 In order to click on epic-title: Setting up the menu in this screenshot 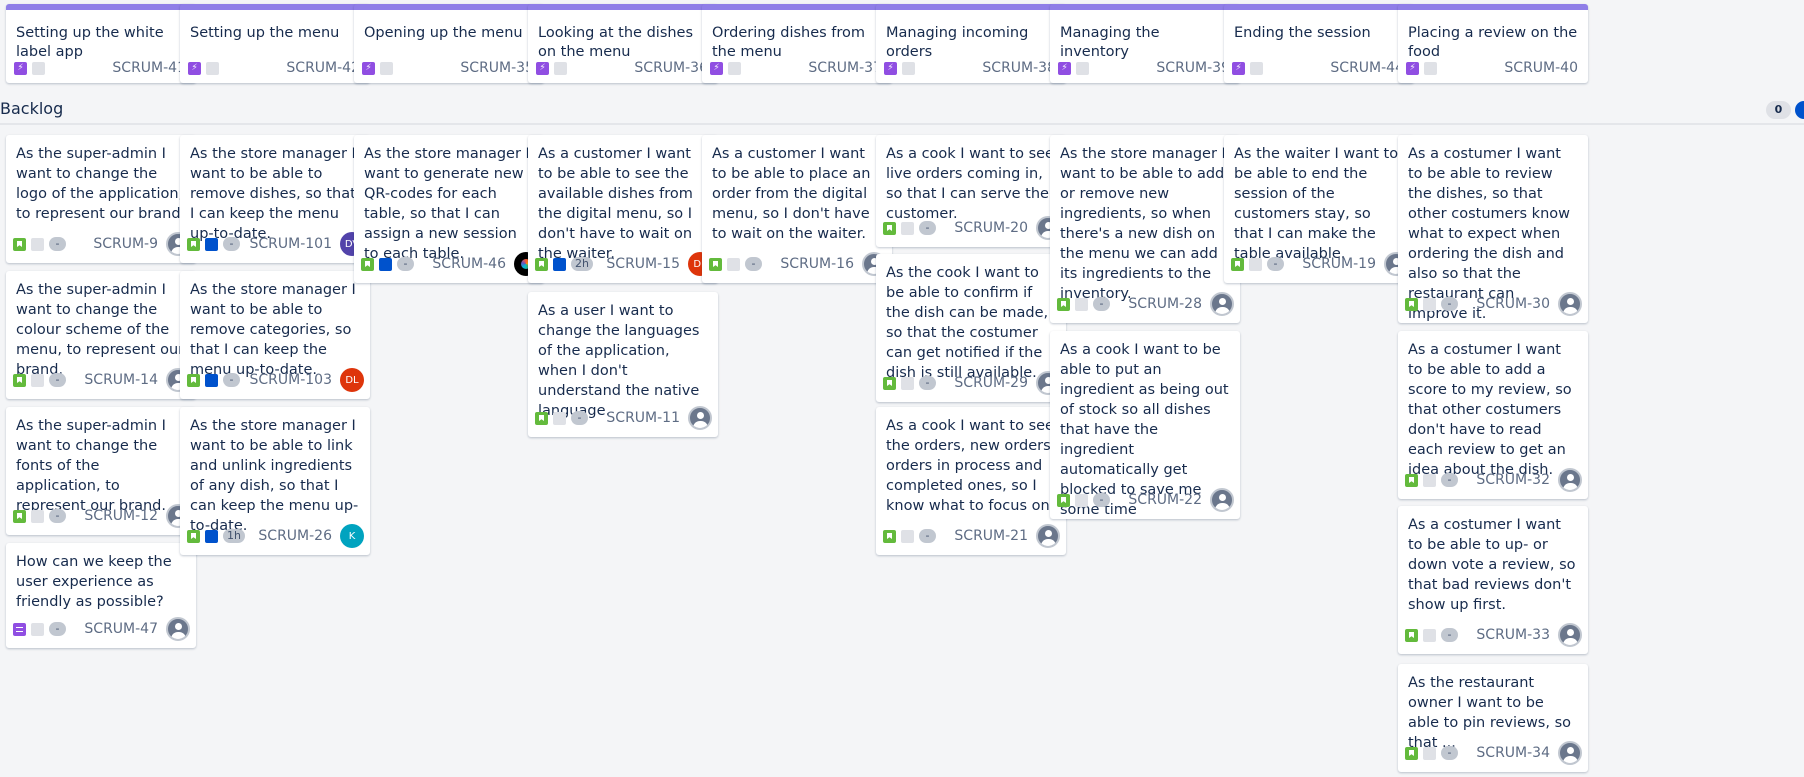, I will do `click(265, 33)`.